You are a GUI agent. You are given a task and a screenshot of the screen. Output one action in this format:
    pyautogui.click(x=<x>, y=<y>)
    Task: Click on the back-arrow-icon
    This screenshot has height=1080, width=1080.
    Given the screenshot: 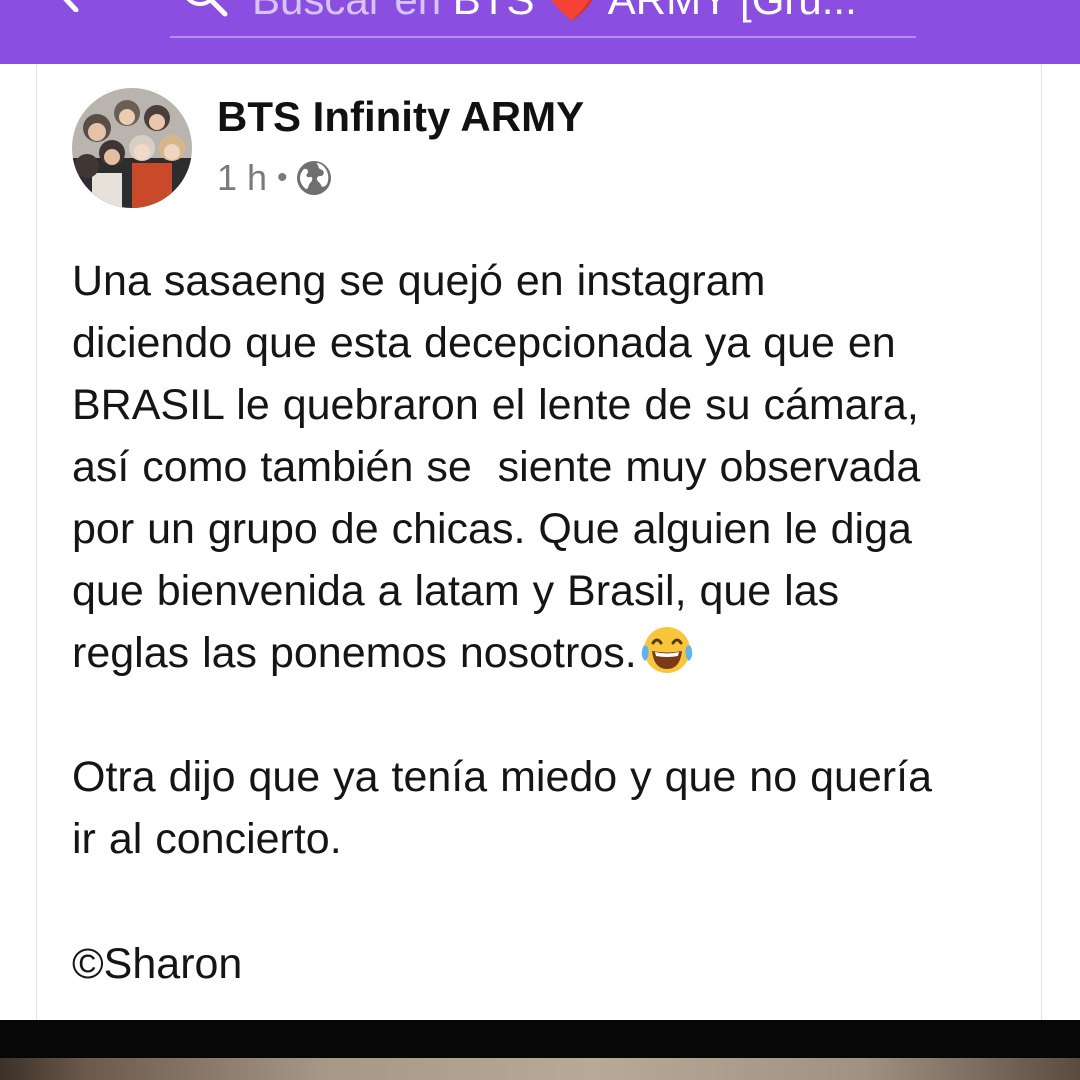 What is the action you would take?
    pyautogui.click(x=69, y=6)
    